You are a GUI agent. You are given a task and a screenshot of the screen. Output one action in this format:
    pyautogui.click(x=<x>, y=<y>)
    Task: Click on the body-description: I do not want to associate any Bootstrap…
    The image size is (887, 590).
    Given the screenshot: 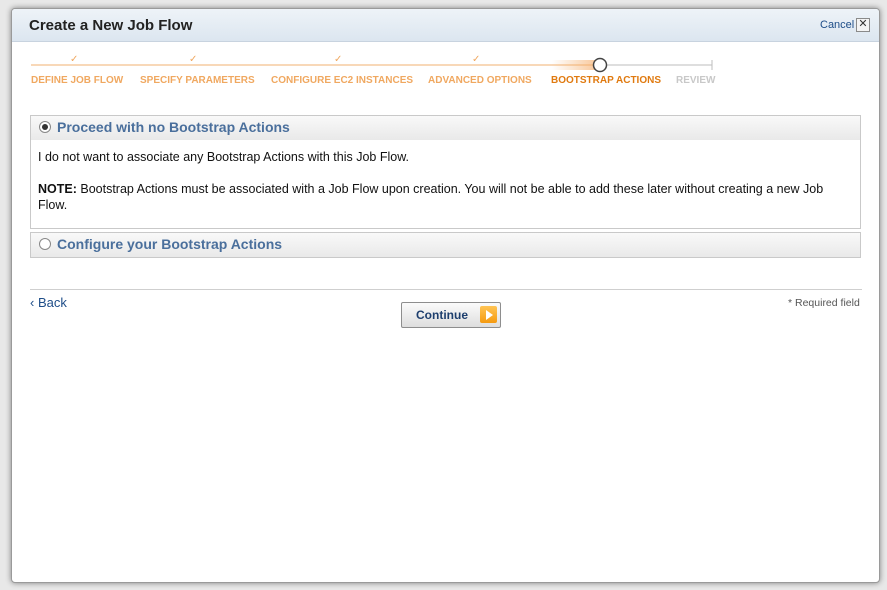 What is the action you would take?
    pyautogui.click(x=224, y=157)
    